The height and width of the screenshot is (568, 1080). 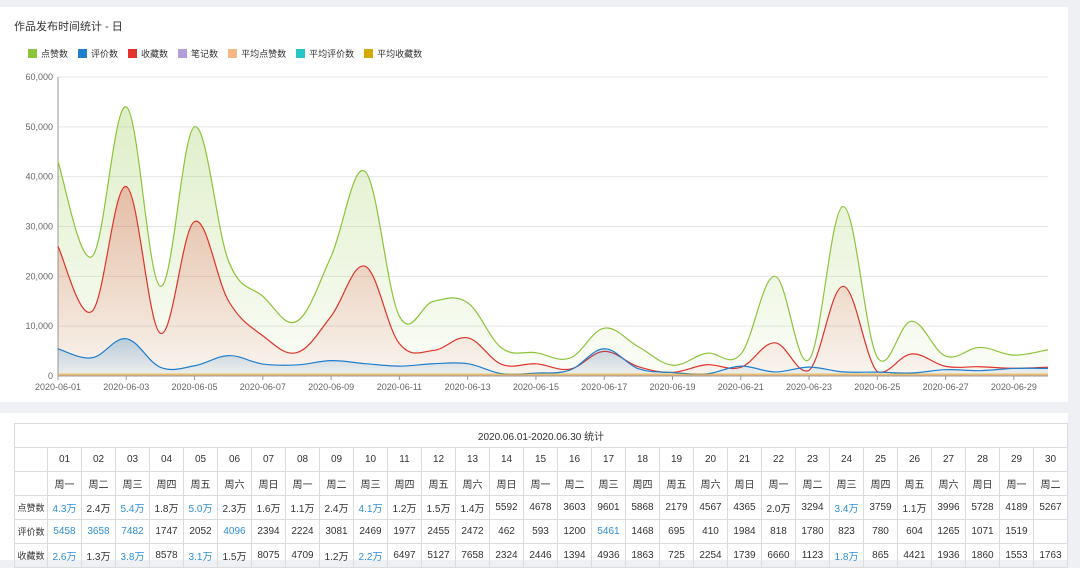 What do you see at coordinates (50, 376) in the screenshot?
I see `y-tick-label: 0` at bounding box center [50, 376].